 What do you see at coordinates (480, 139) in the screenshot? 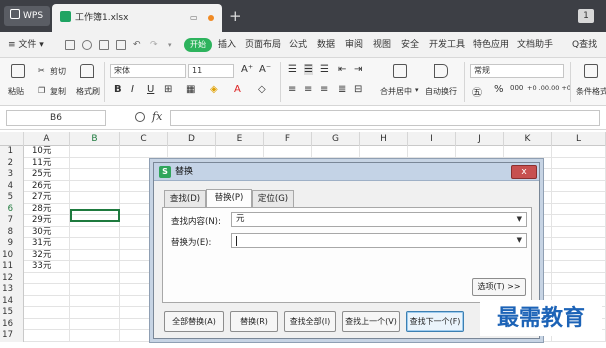
I see `column-header-j: J` at bounding box center [480, 139].